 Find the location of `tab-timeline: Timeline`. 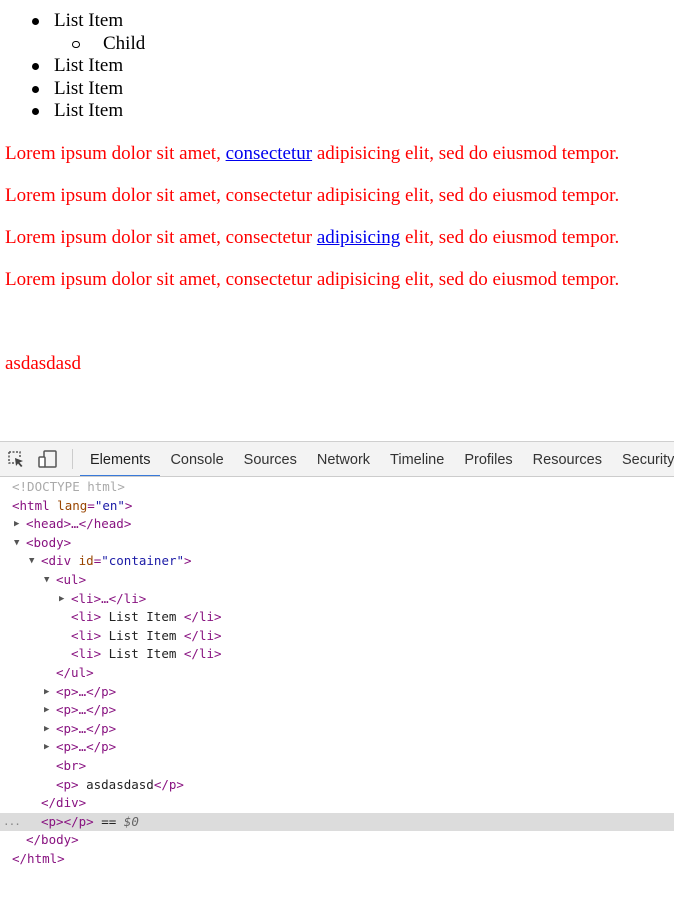

tab-timeline: Timeline is located at coordinates (417, 459).